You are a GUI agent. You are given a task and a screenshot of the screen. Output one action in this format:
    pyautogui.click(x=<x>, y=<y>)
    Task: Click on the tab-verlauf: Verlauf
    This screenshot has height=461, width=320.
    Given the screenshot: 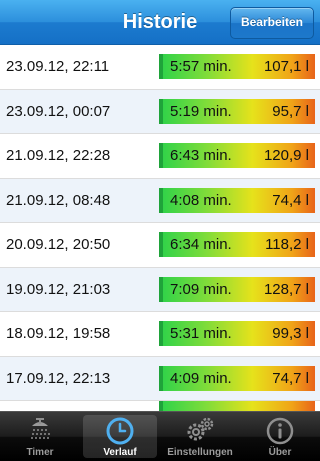 What is the action you would take?
    pyautogui.click(x=120, y=436)
    